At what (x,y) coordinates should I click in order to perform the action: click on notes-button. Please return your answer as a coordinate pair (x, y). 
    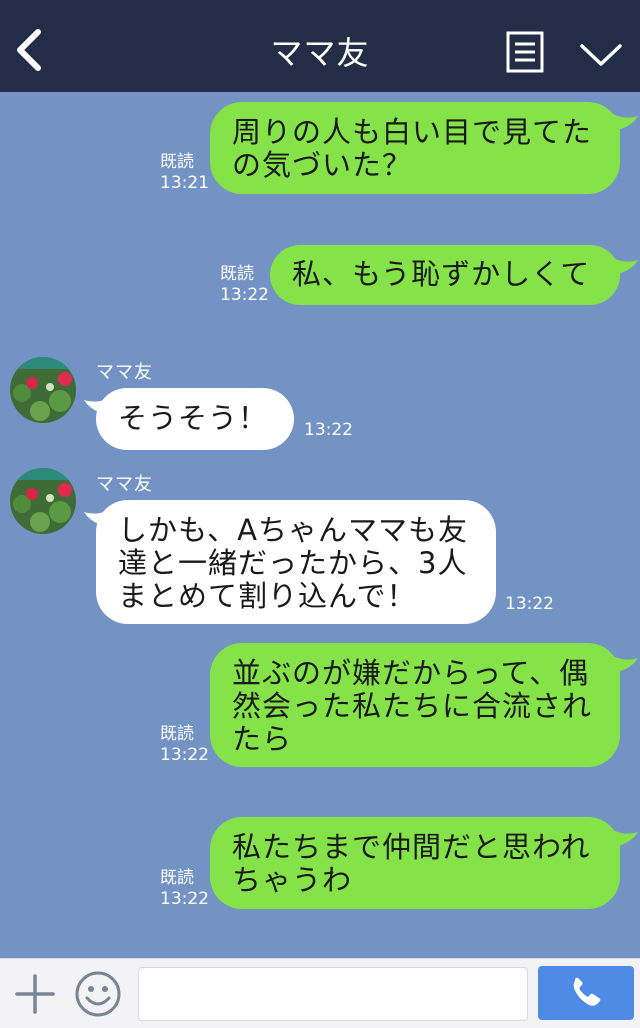
    Looking at the image, I should click on (525, 52).